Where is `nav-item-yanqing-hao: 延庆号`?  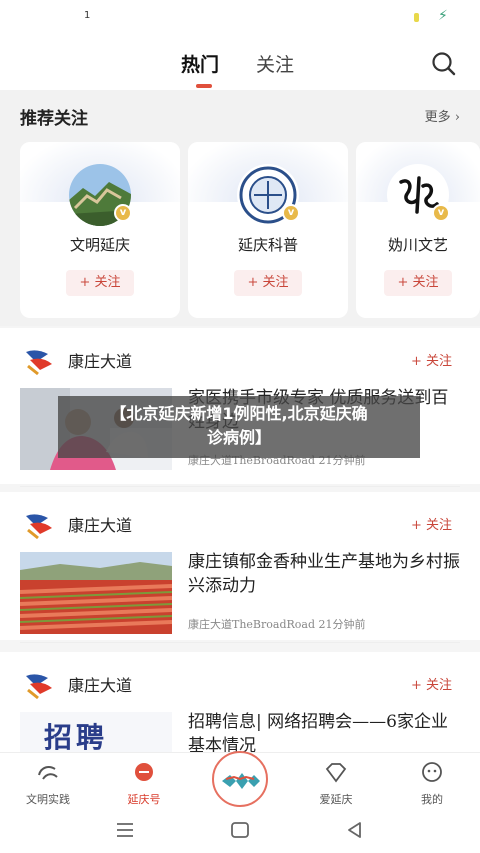
nav-item-yanqing-hao: 延庆号 is located at coordinates (144, 784).